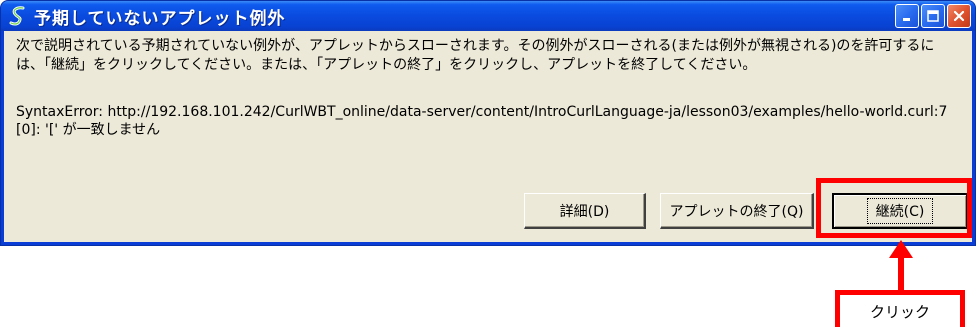 The height and width of the screenshot is (327, 976). Describe the element at coordinates (18, 16) in the screenshot. I see `curl-s-icon` at that location.